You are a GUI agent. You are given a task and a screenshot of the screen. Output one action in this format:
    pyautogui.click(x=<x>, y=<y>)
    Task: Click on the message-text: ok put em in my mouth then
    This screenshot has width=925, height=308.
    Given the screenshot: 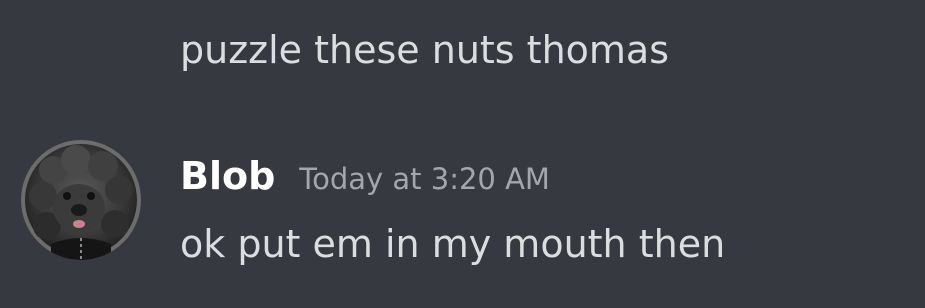 What is the action you would take?
    pyautogui.click(x=453, y=244)
    